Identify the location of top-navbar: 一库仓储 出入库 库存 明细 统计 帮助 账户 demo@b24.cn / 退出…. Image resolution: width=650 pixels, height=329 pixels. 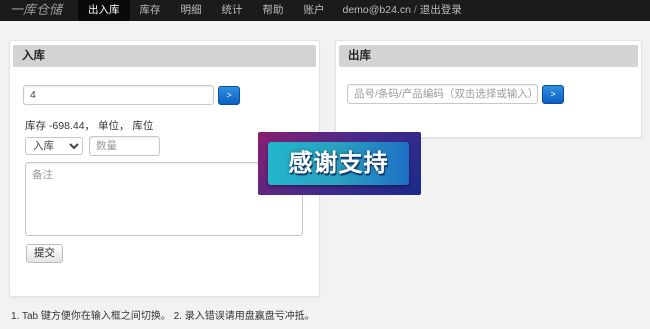
(325, 10).